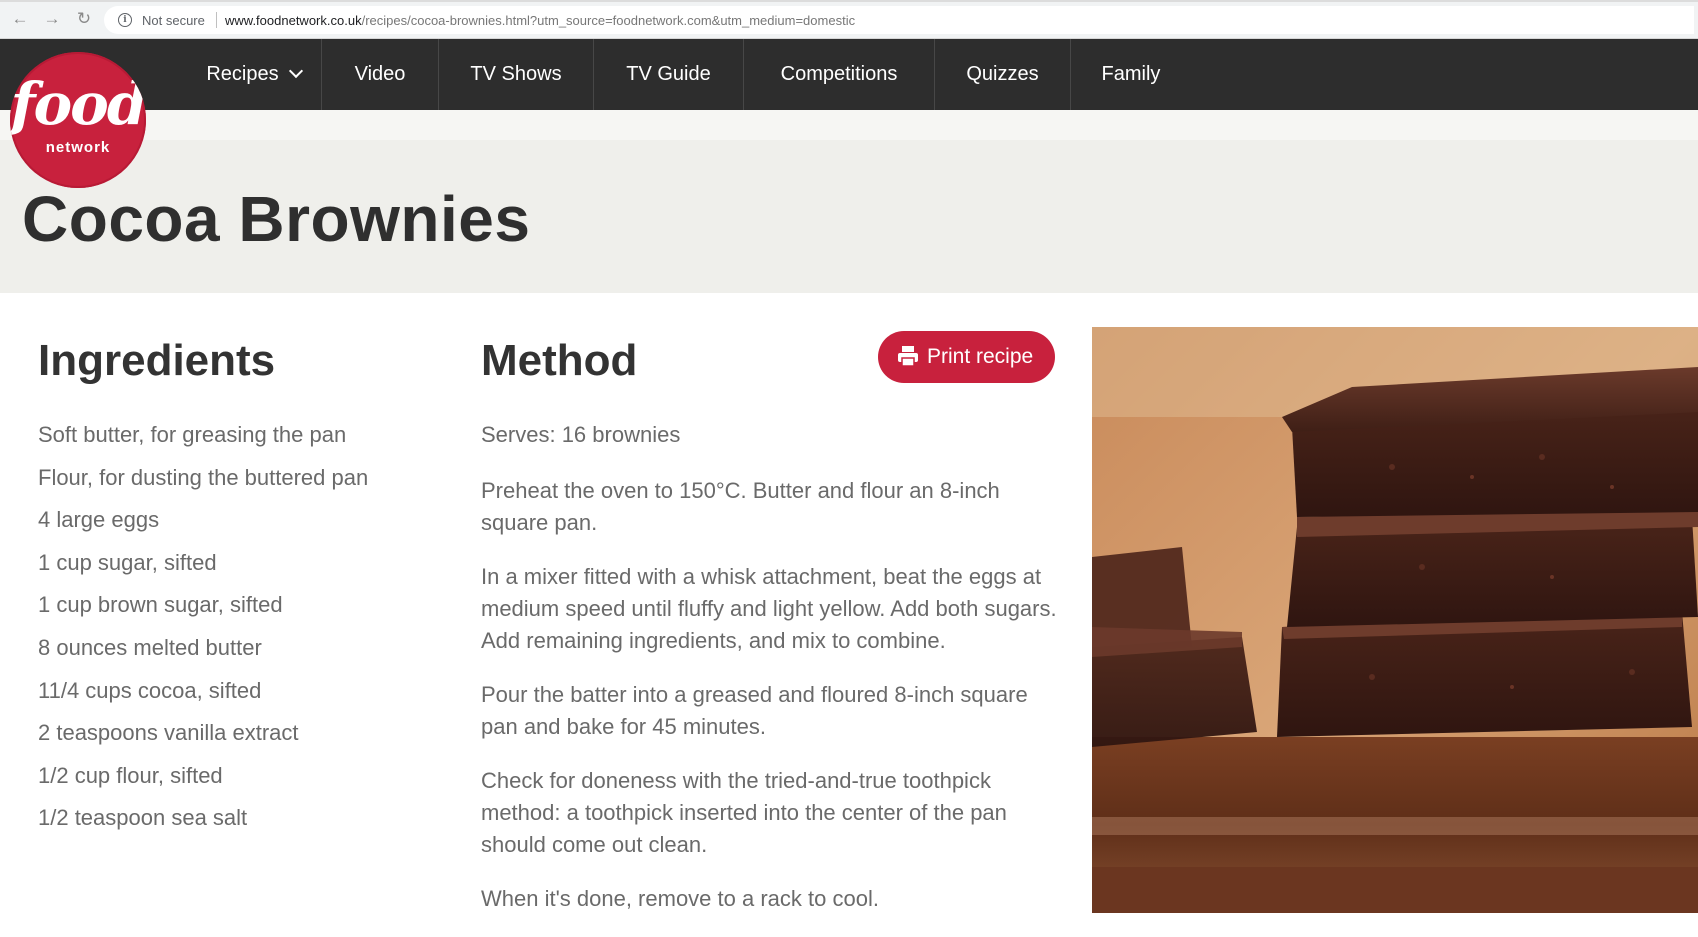 This screenshot has width=1698, height=937. I want to click on forward-arrow-icon: →, so click(52, 19).